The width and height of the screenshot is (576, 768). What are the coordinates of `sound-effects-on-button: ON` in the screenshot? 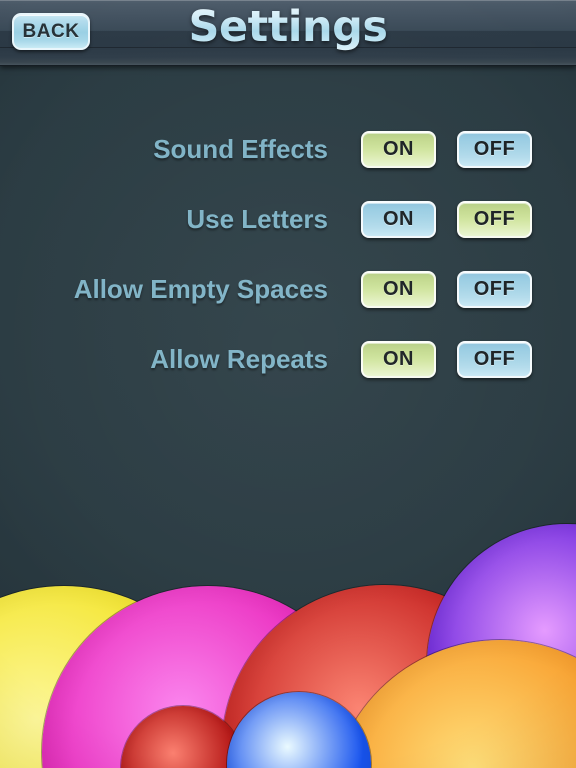 It's located at (398, 149).